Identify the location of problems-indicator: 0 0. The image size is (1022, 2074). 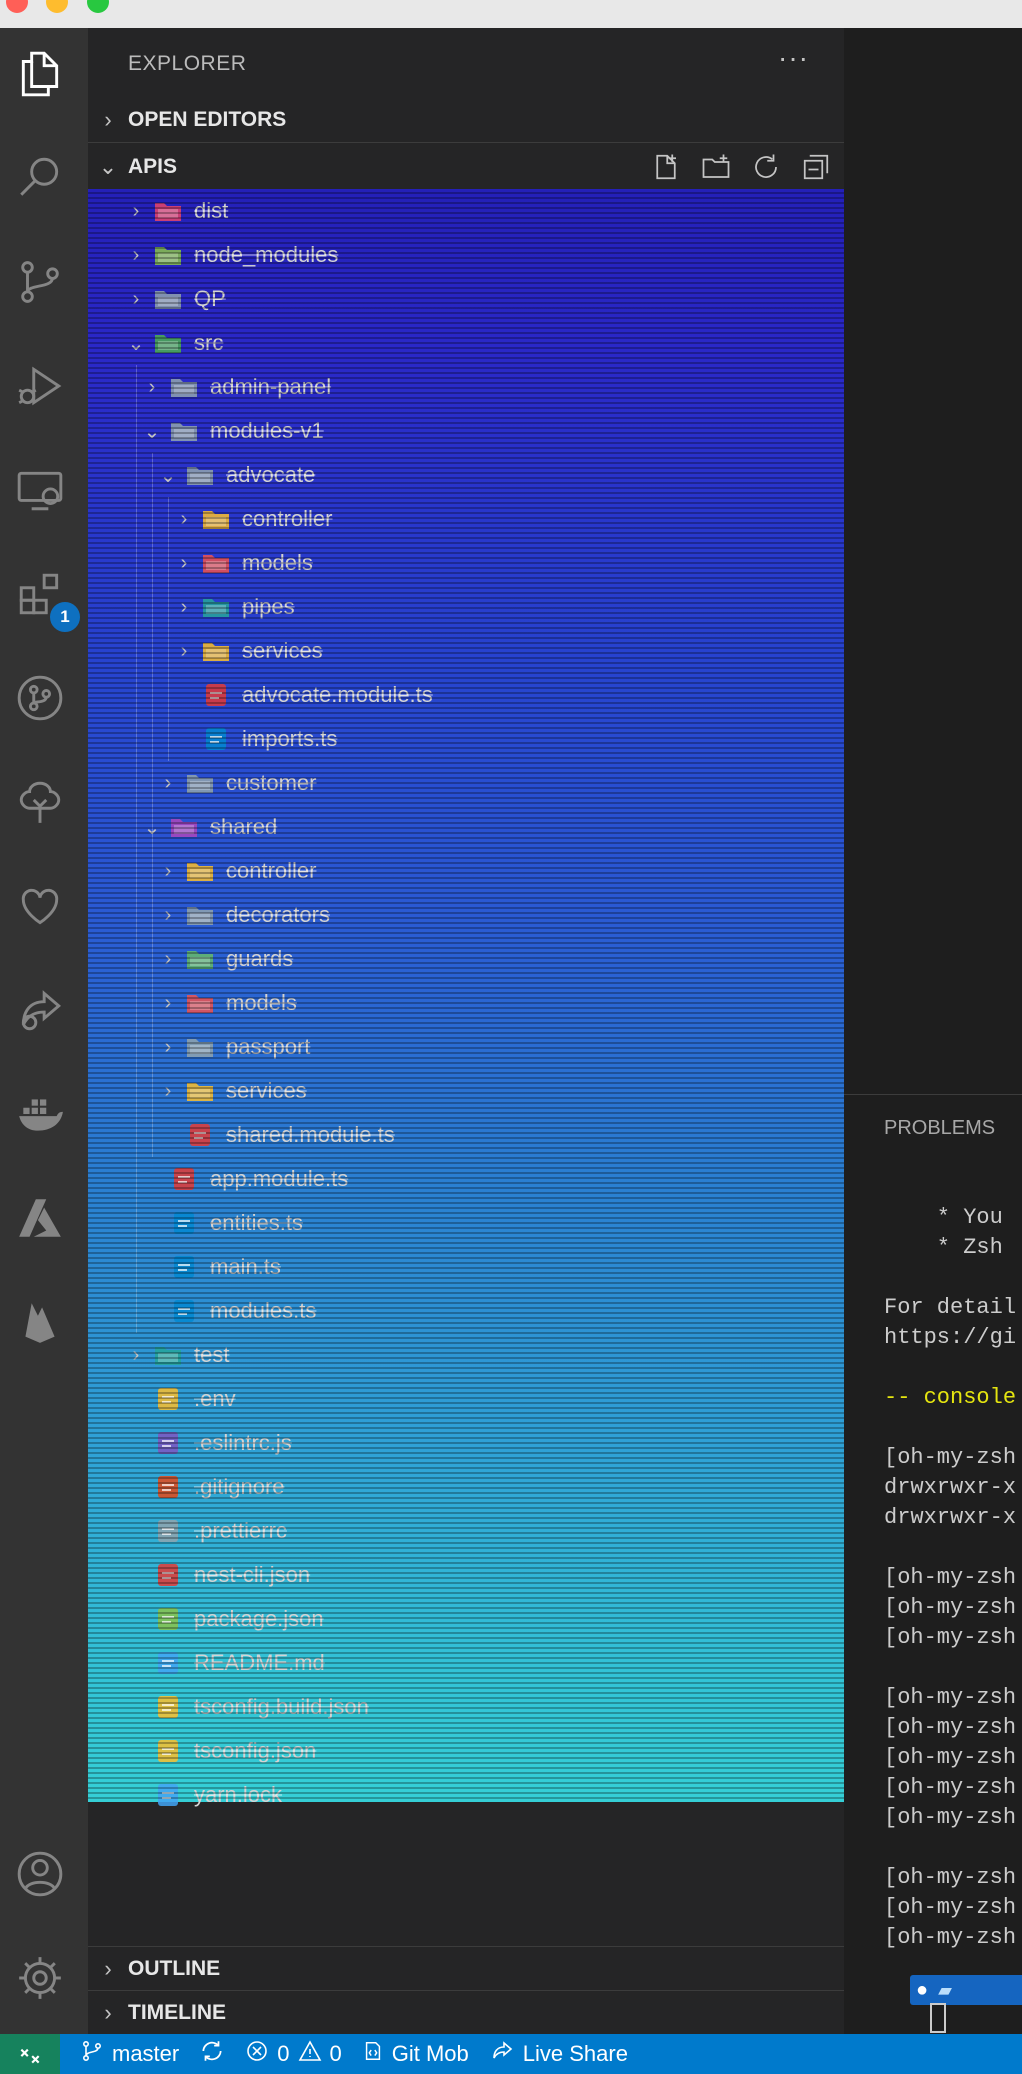
(293, 2054).